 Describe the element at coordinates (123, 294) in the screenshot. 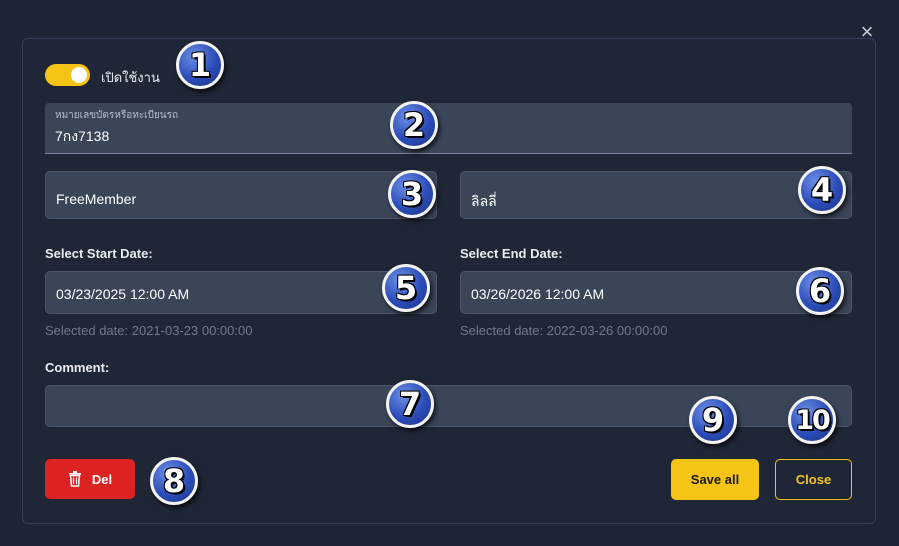

I see `start-date-value: 03/23/2025 12:00 AM` at that location.